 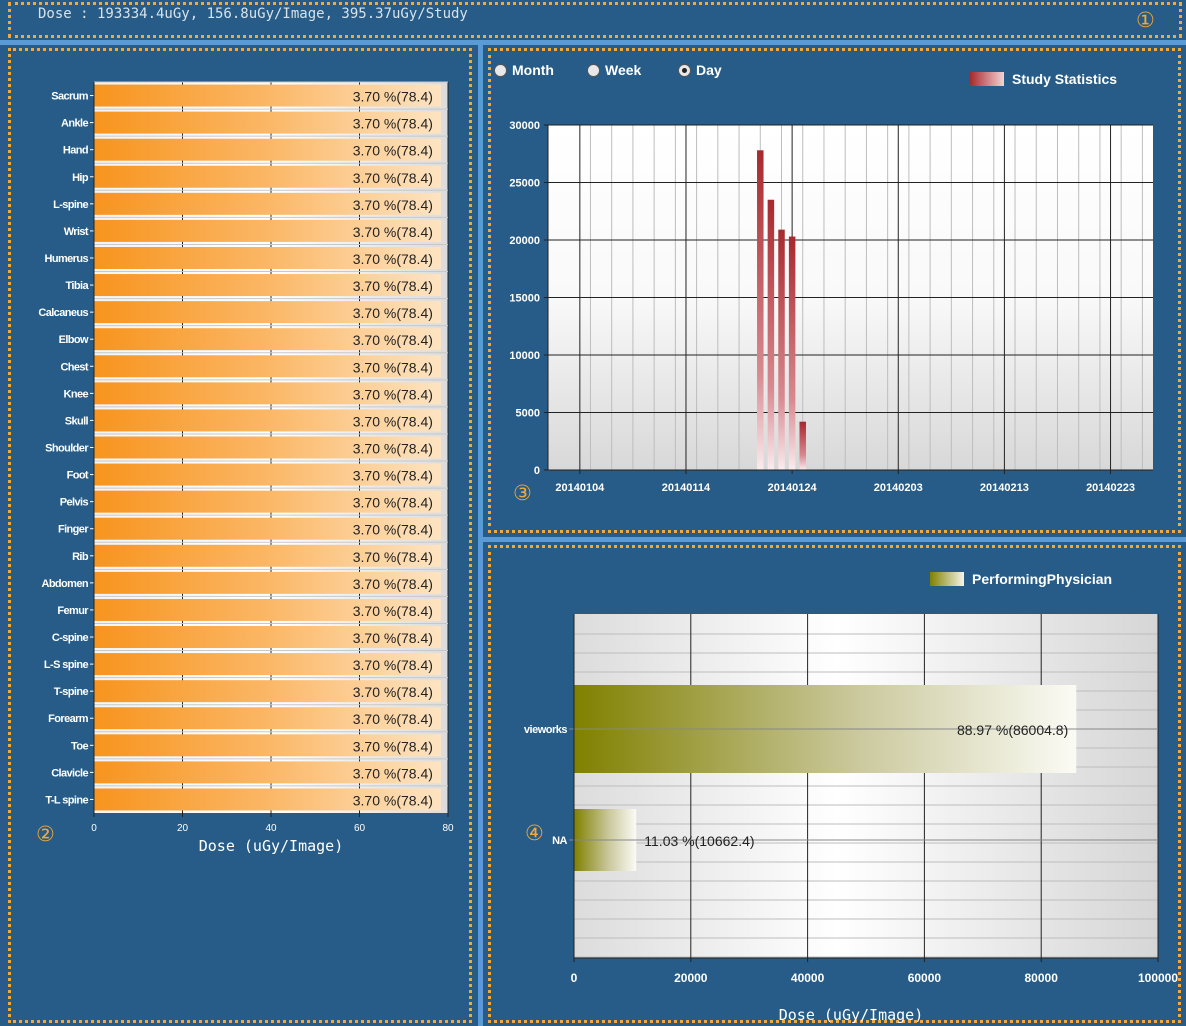 What do you see at coordinates (684, 70) in the screenshot?
I see `radio-selected-icon` at bounding box center [684, 70].